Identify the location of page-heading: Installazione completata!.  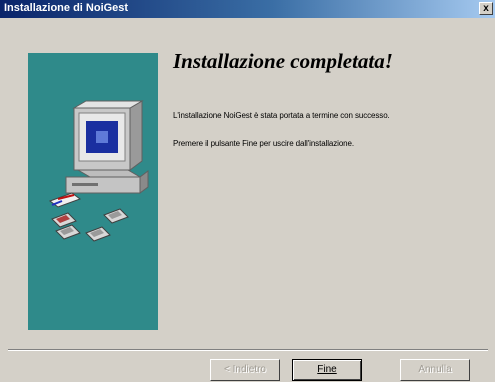
(283, 61).